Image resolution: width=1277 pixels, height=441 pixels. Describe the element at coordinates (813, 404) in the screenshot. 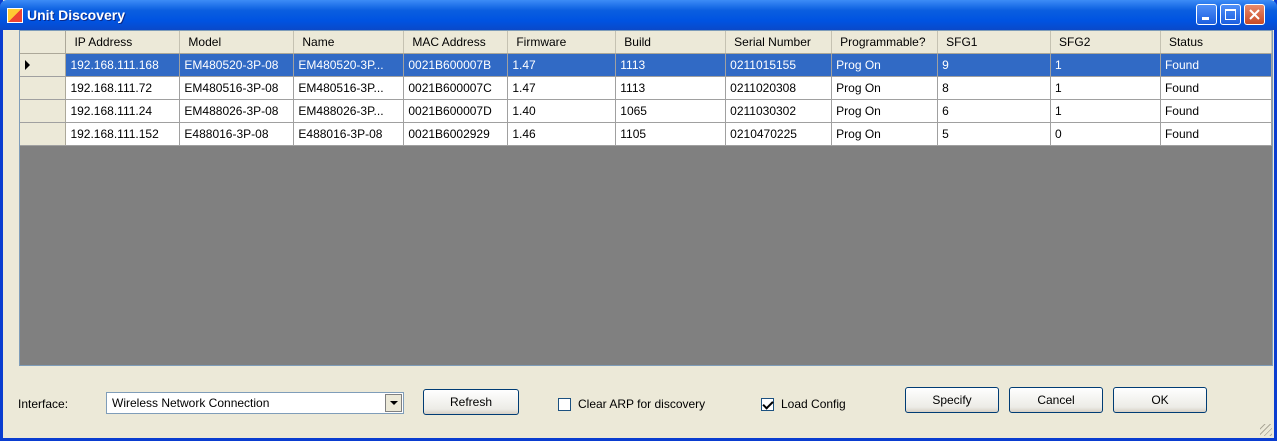

I see `load-config-label: Load Config` at that location.